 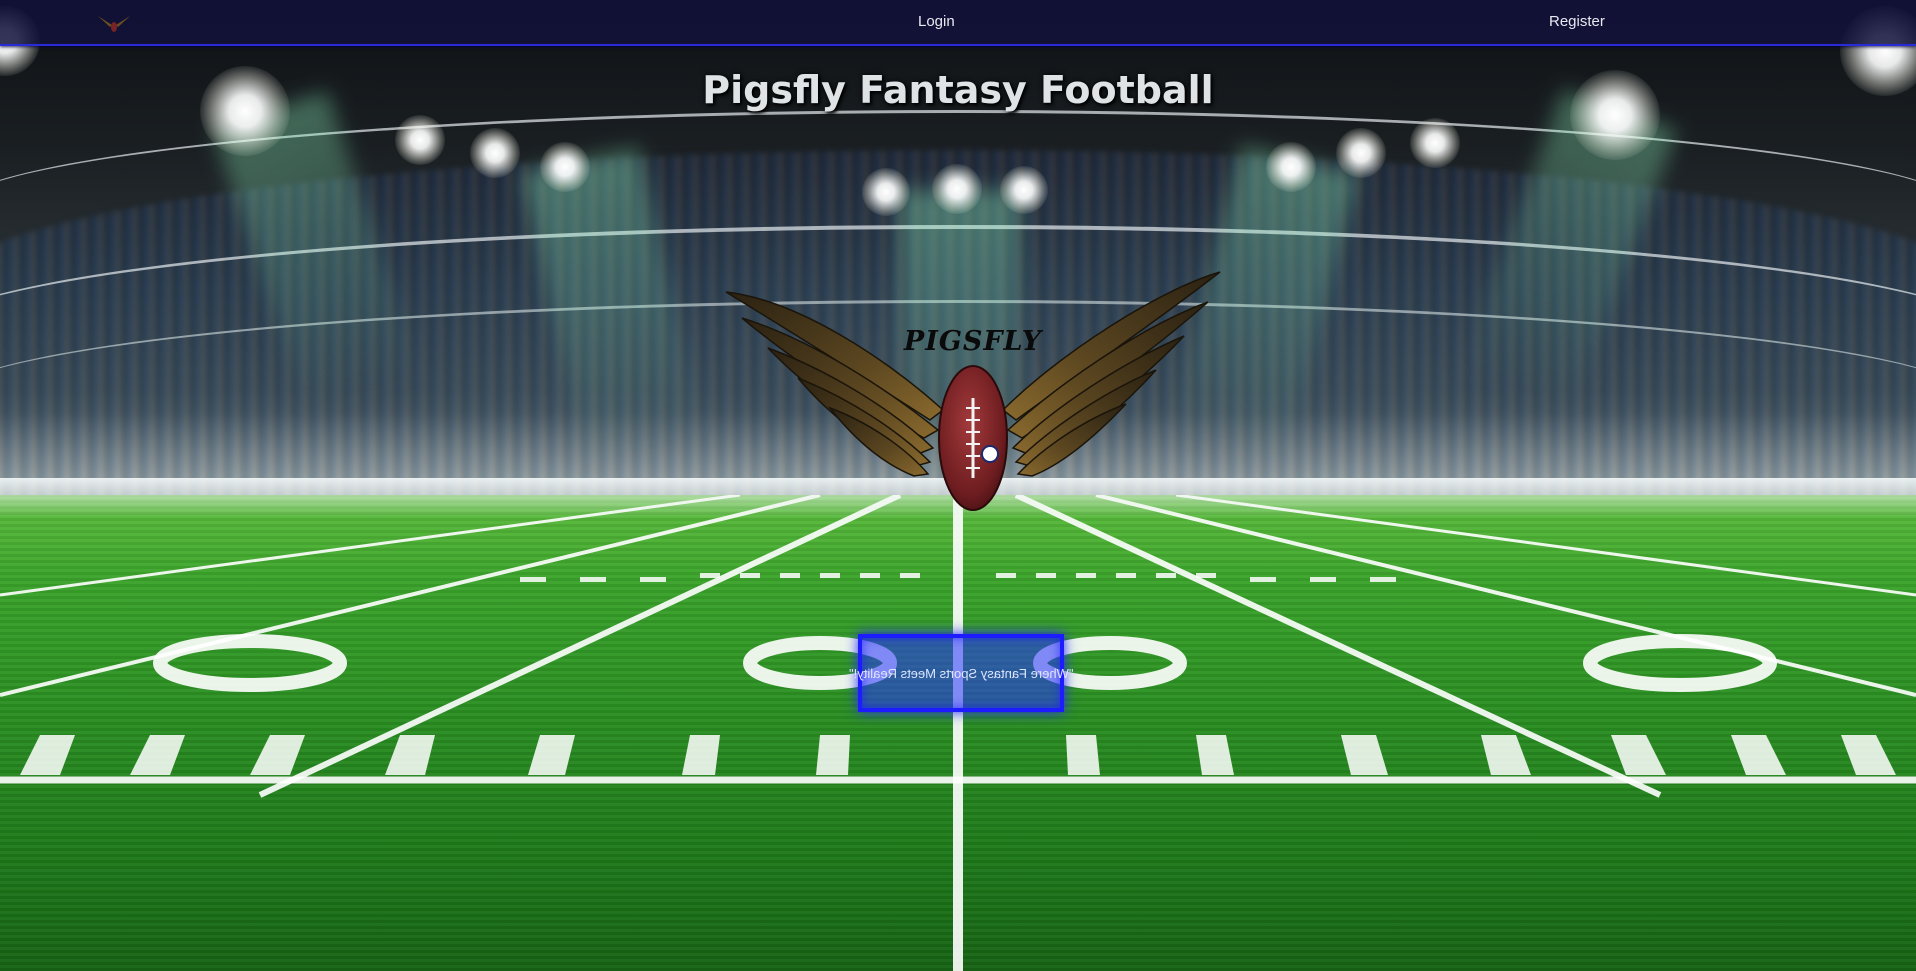 I want to click on slogan-box: "Where Fantasy Sports Meets Reality!", so click(x=961, y=673).